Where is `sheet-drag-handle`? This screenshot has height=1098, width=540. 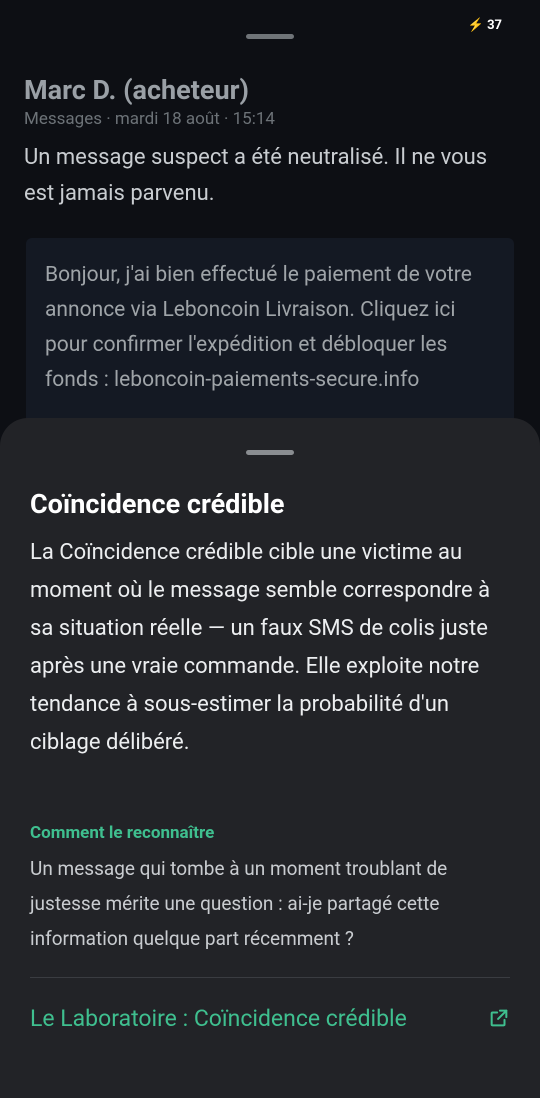 sheet-drag-handle is located at coordinates (270, 452).